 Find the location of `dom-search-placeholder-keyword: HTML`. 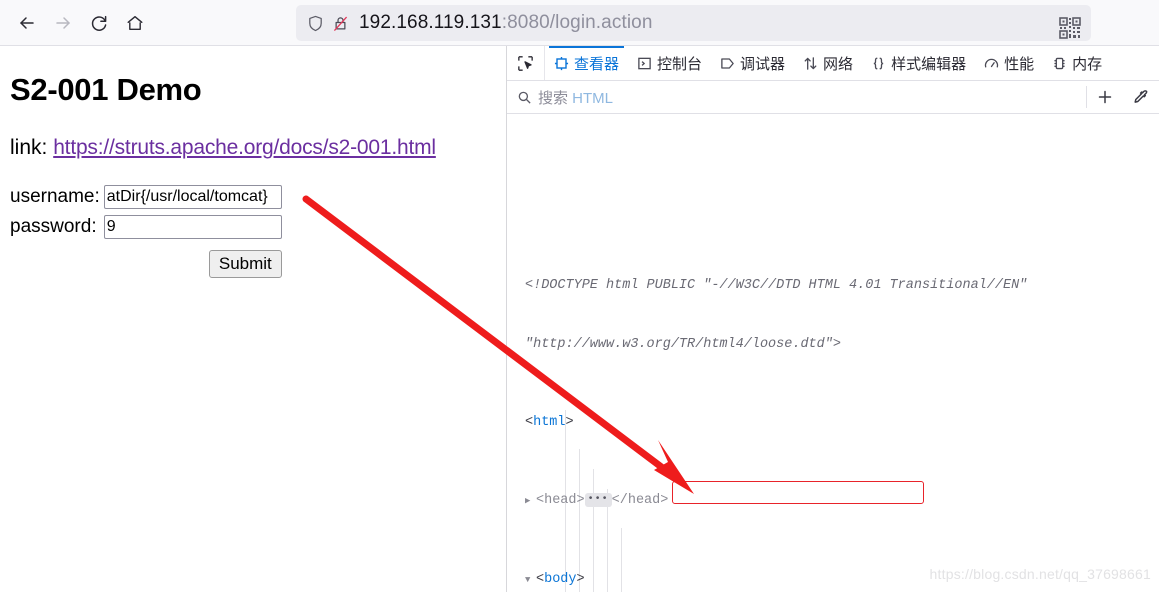

dom-search-placeholder-keyword: HTML is located at coordinates (593, 98).